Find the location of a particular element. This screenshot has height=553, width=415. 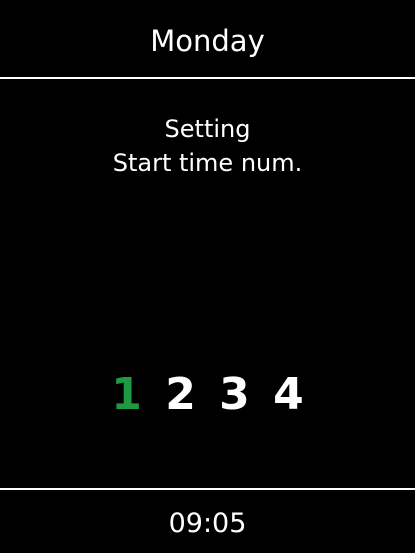

start-time-option-3: 3 is located at coordinates (234, 395).